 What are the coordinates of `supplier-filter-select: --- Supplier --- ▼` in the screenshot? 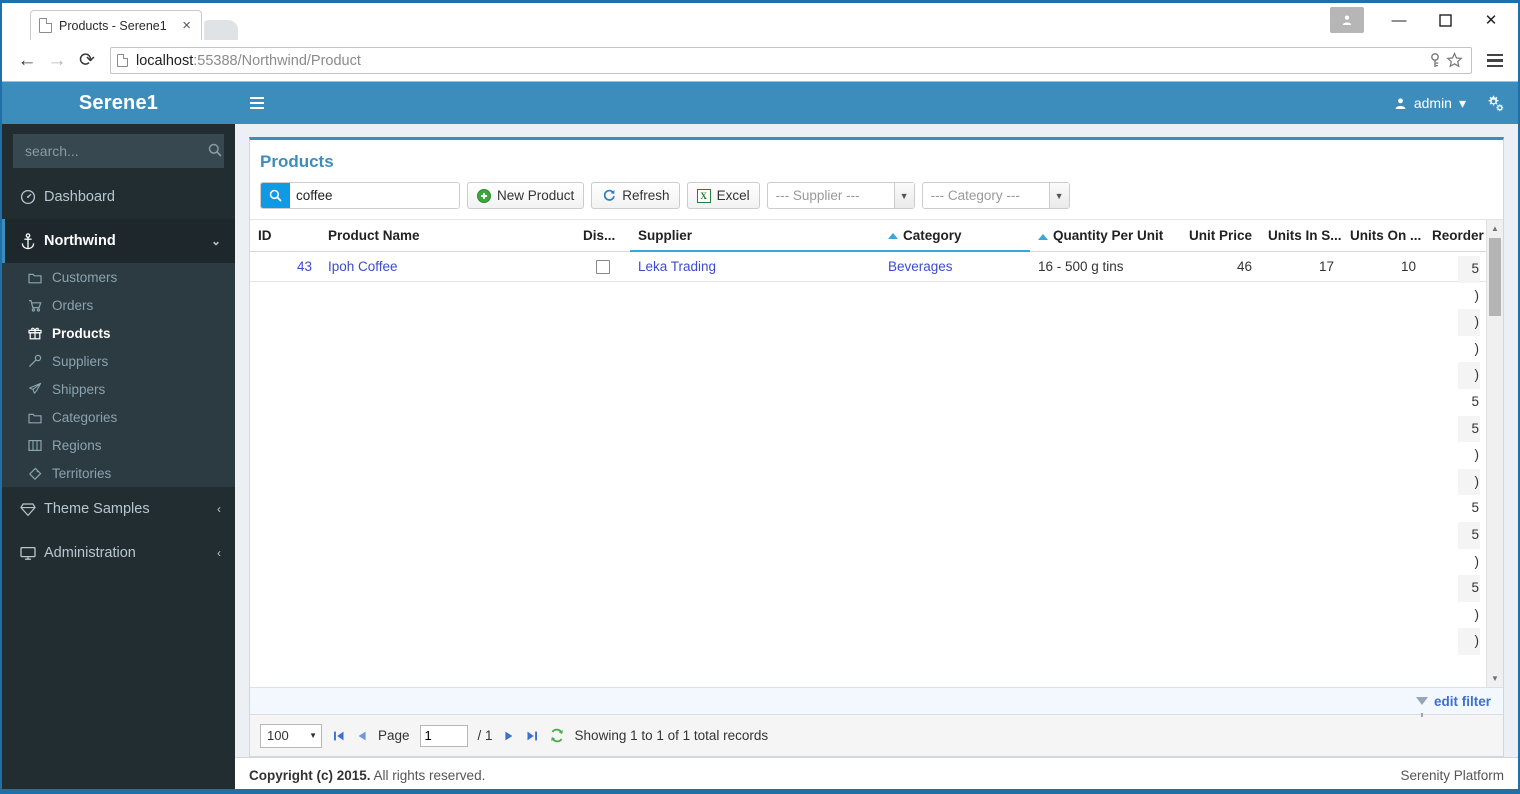 It's located at (840, 195).